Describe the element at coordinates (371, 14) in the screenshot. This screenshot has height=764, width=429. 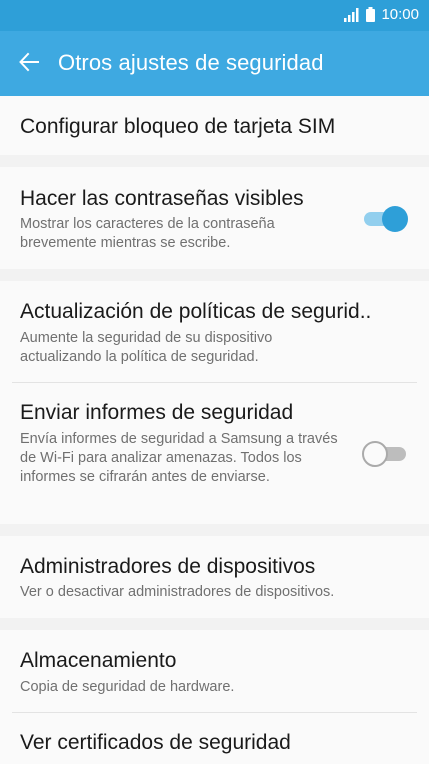
I see `battery-icon` at that location.